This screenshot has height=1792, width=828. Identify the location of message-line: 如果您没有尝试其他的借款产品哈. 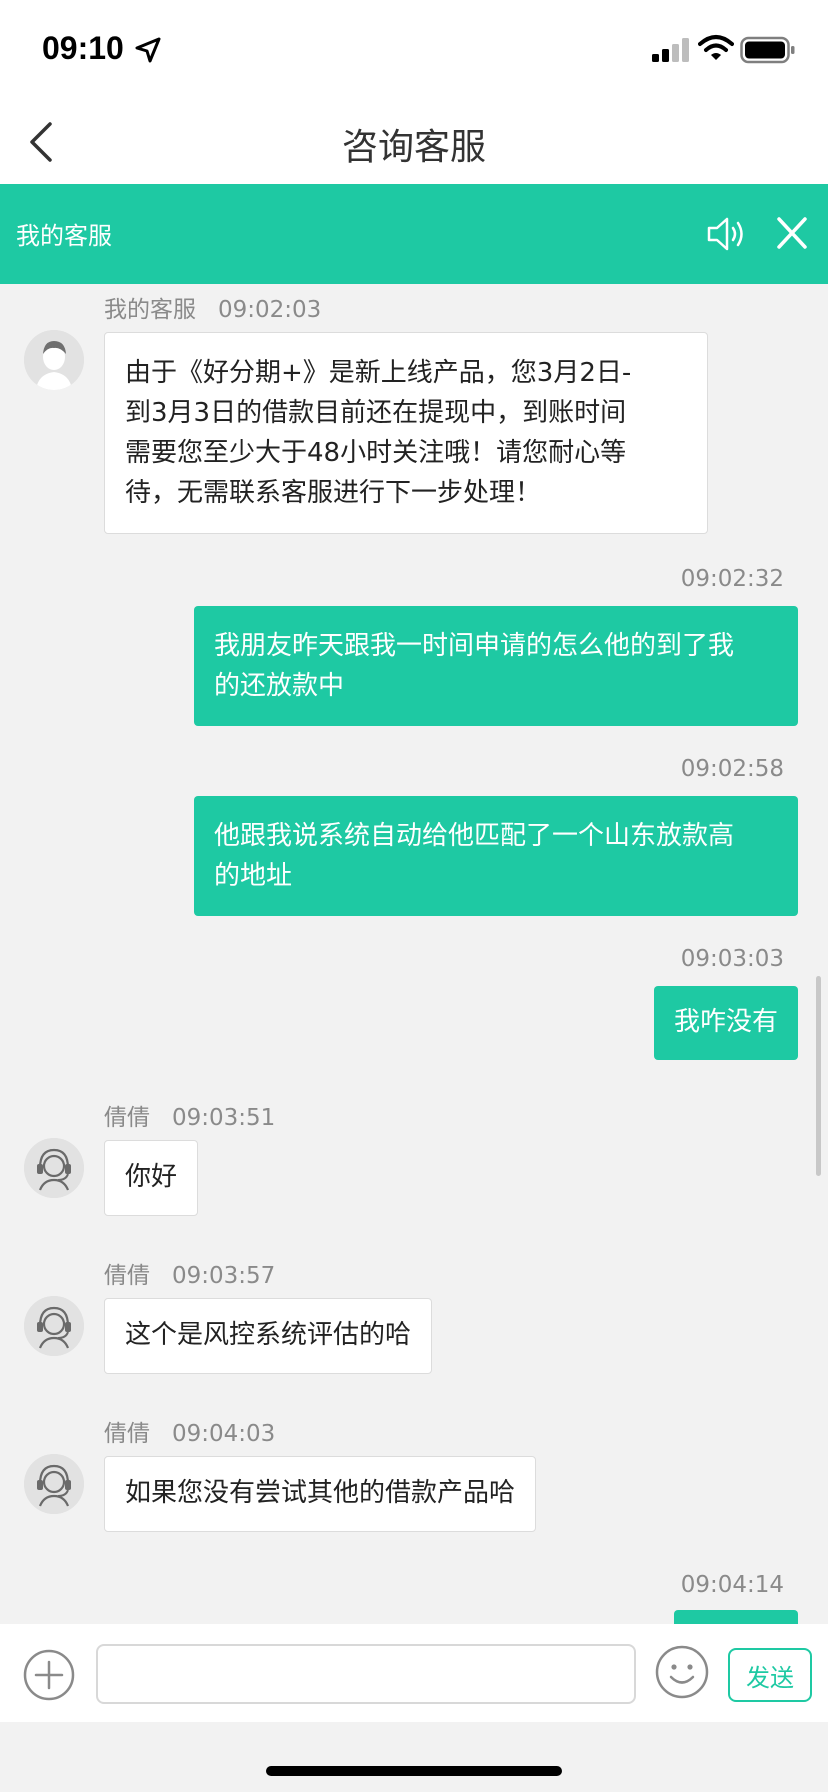
(320, 1493).